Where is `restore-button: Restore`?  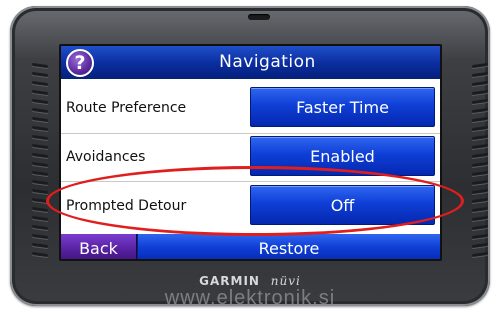 restore-button: Restore is located at coordinates (289, 246).